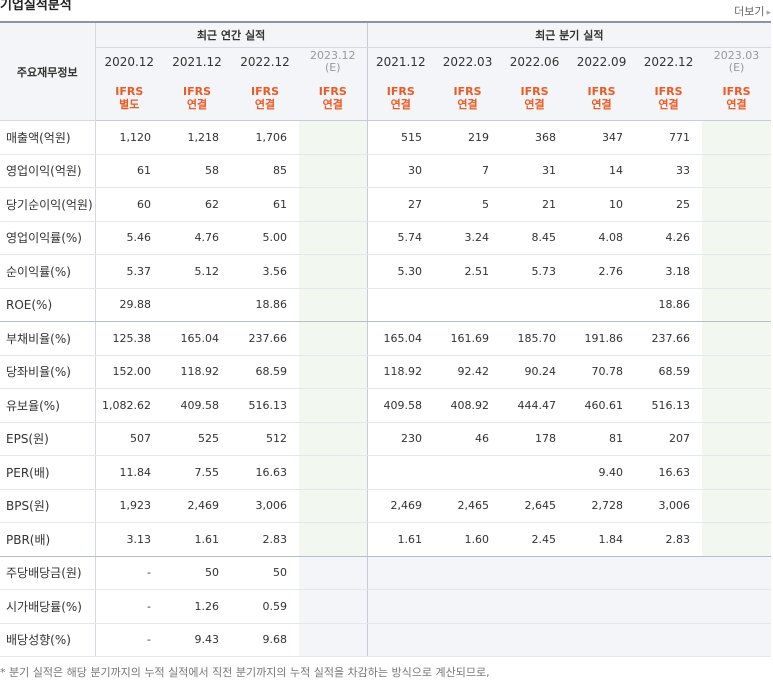  I want to click on table-cell: 2,645, so click(535, 506).